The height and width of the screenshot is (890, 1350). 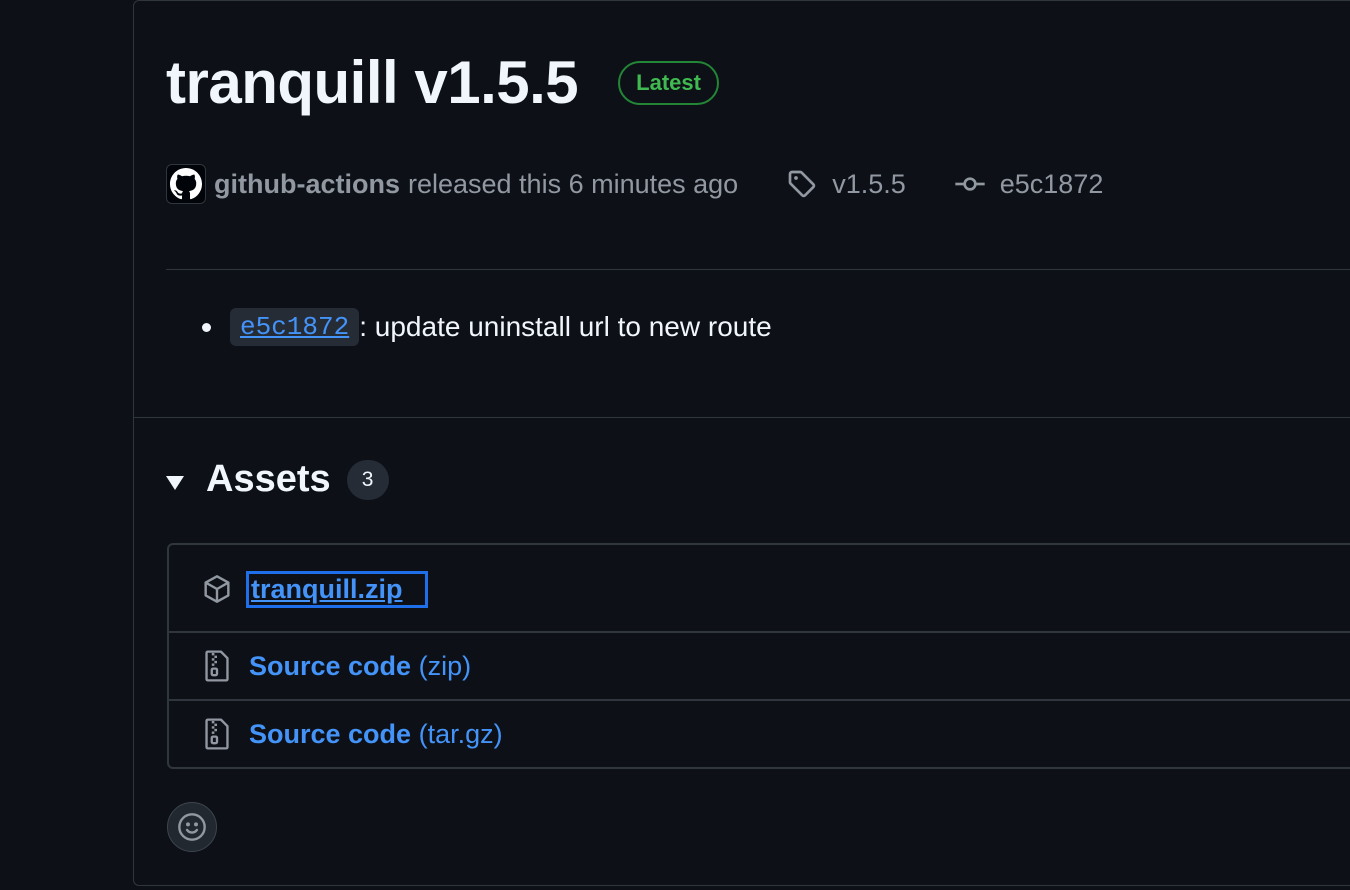 I want to click on tag-icon, so click(x=802, y=184).